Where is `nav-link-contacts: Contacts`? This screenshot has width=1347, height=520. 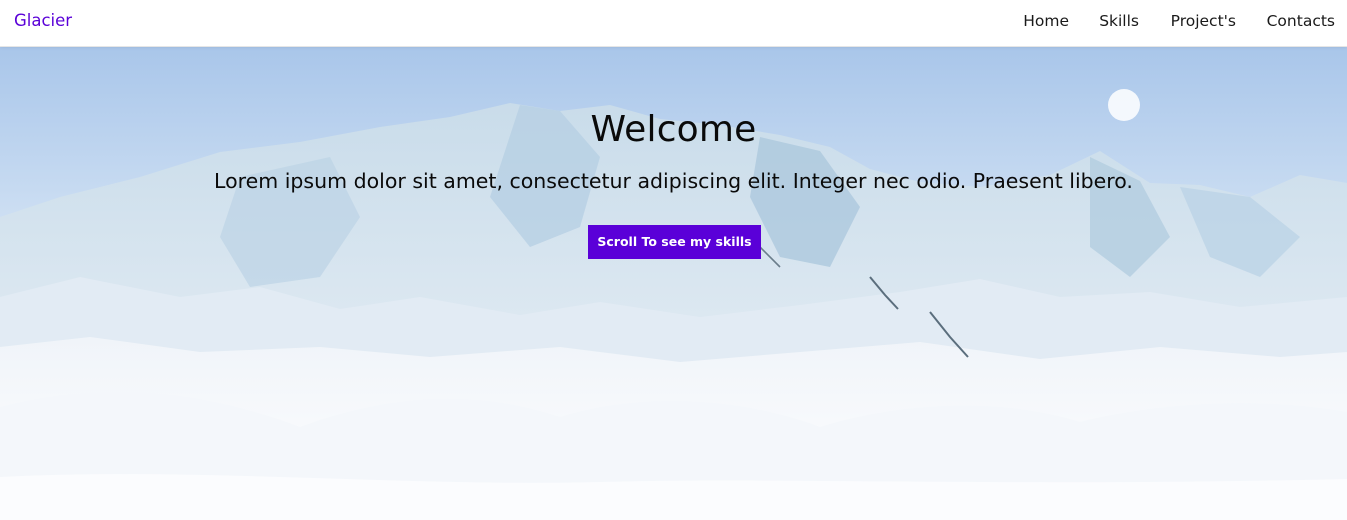 nav-link-contacts: Contacts is located at coordinates (1301, 23).